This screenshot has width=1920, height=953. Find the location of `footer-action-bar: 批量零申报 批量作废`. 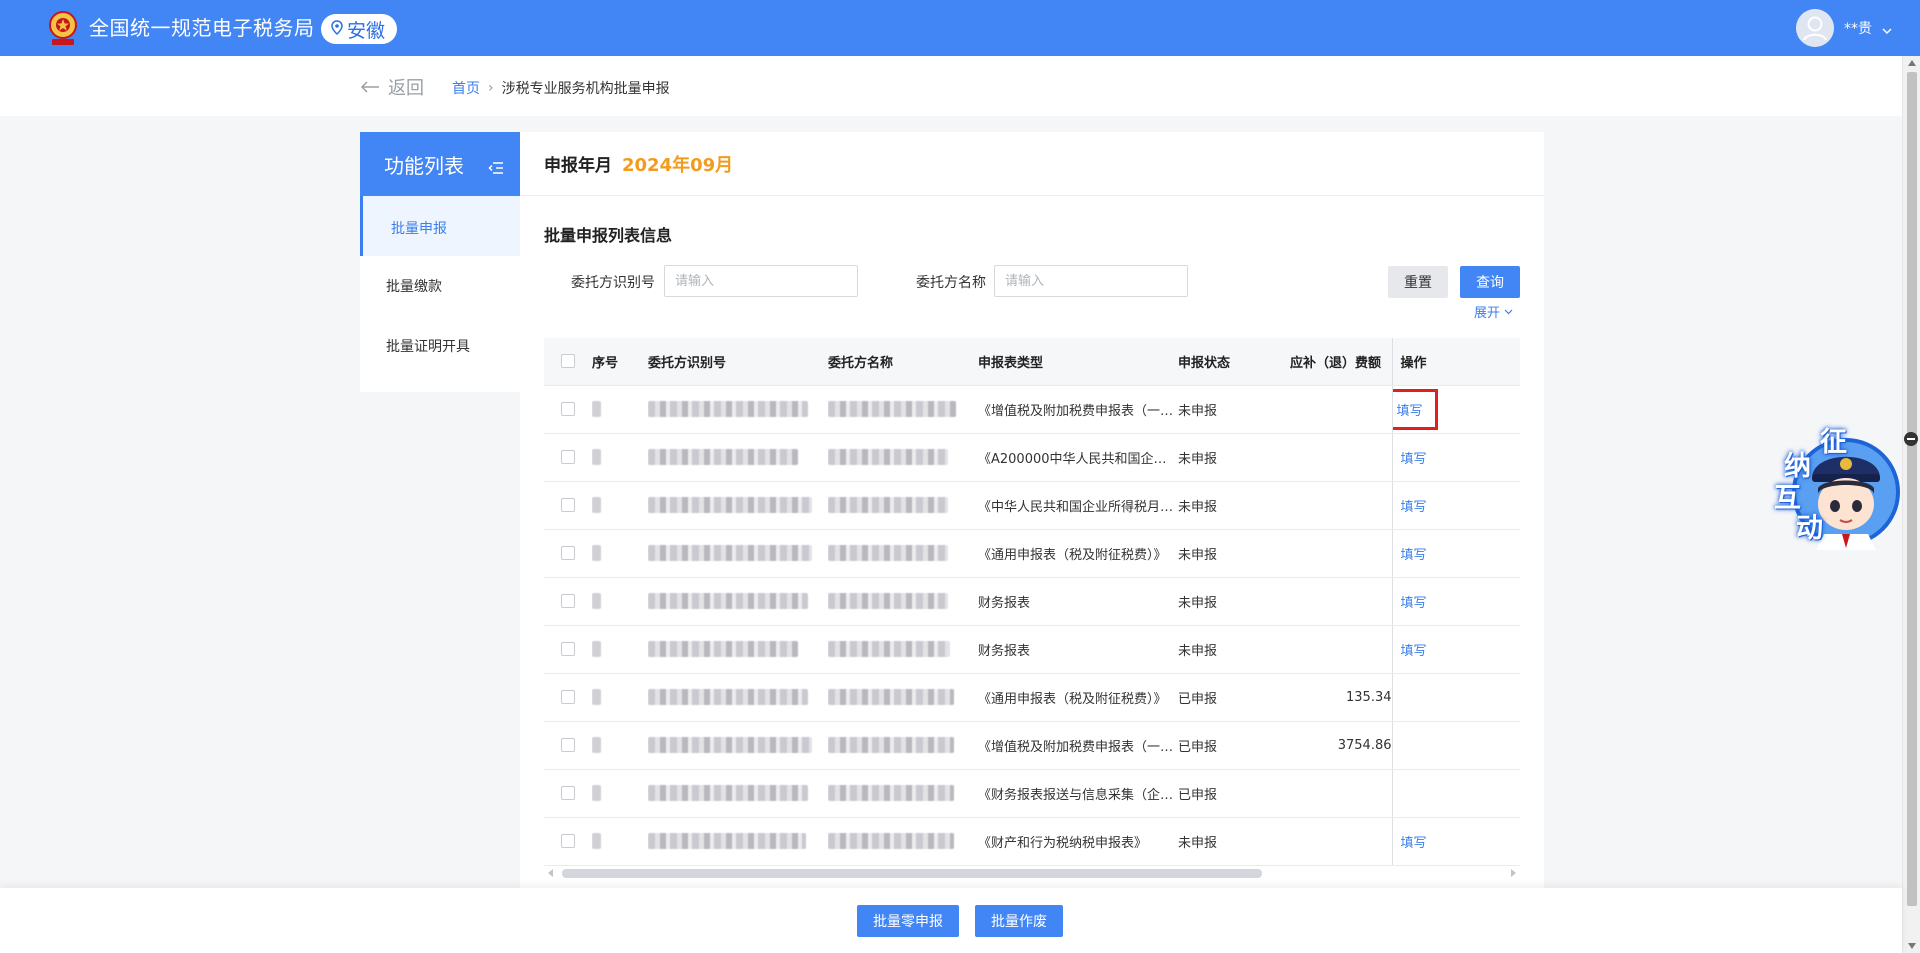

footer-action-bar: 批量零申报 批量作废 is located at coordinates (951, 920).